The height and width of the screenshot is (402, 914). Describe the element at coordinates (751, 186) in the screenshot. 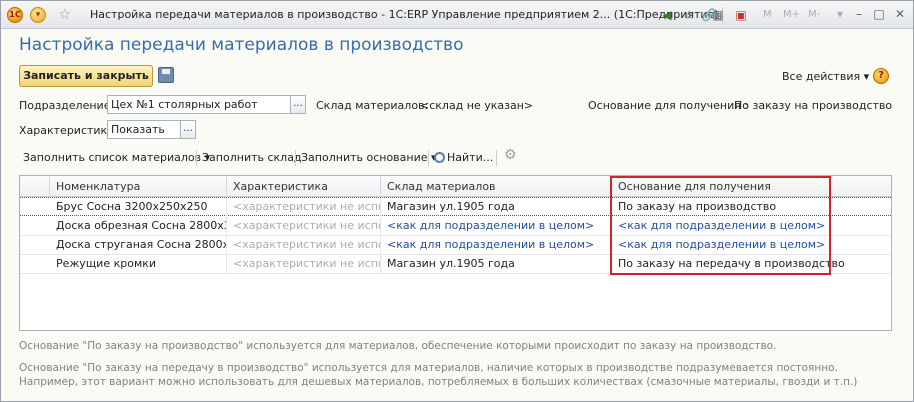

I see `column-header-basis: Основание для получения` at that location.